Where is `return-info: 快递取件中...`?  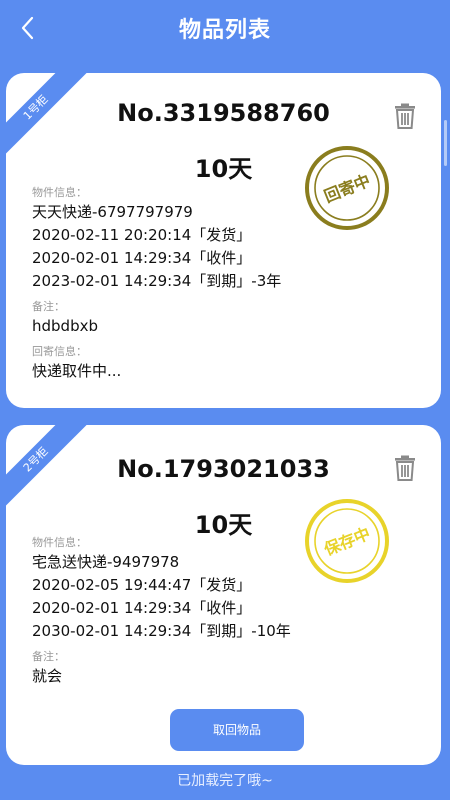
return-info: 快递取件中... is located at coordinates (77, 371).